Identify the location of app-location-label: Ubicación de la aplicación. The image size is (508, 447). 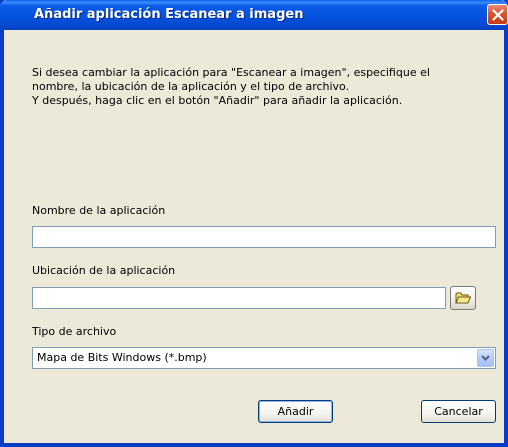
(104, 270).